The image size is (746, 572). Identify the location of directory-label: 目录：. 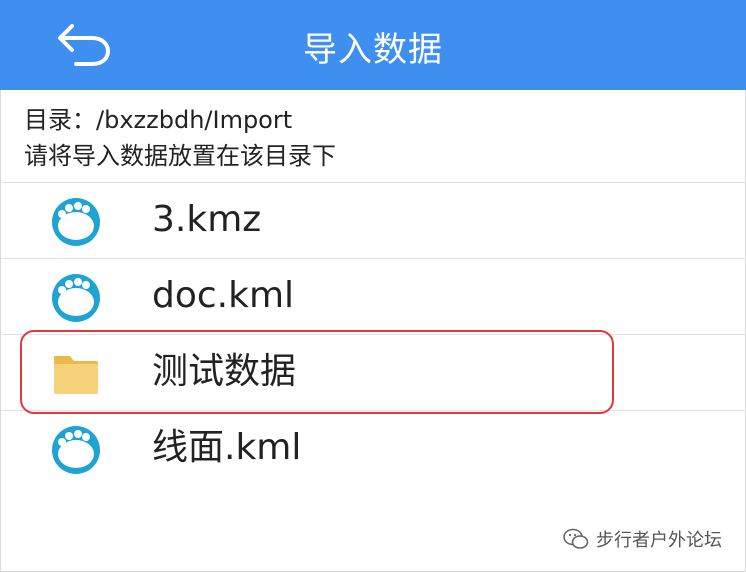
(60, 120).